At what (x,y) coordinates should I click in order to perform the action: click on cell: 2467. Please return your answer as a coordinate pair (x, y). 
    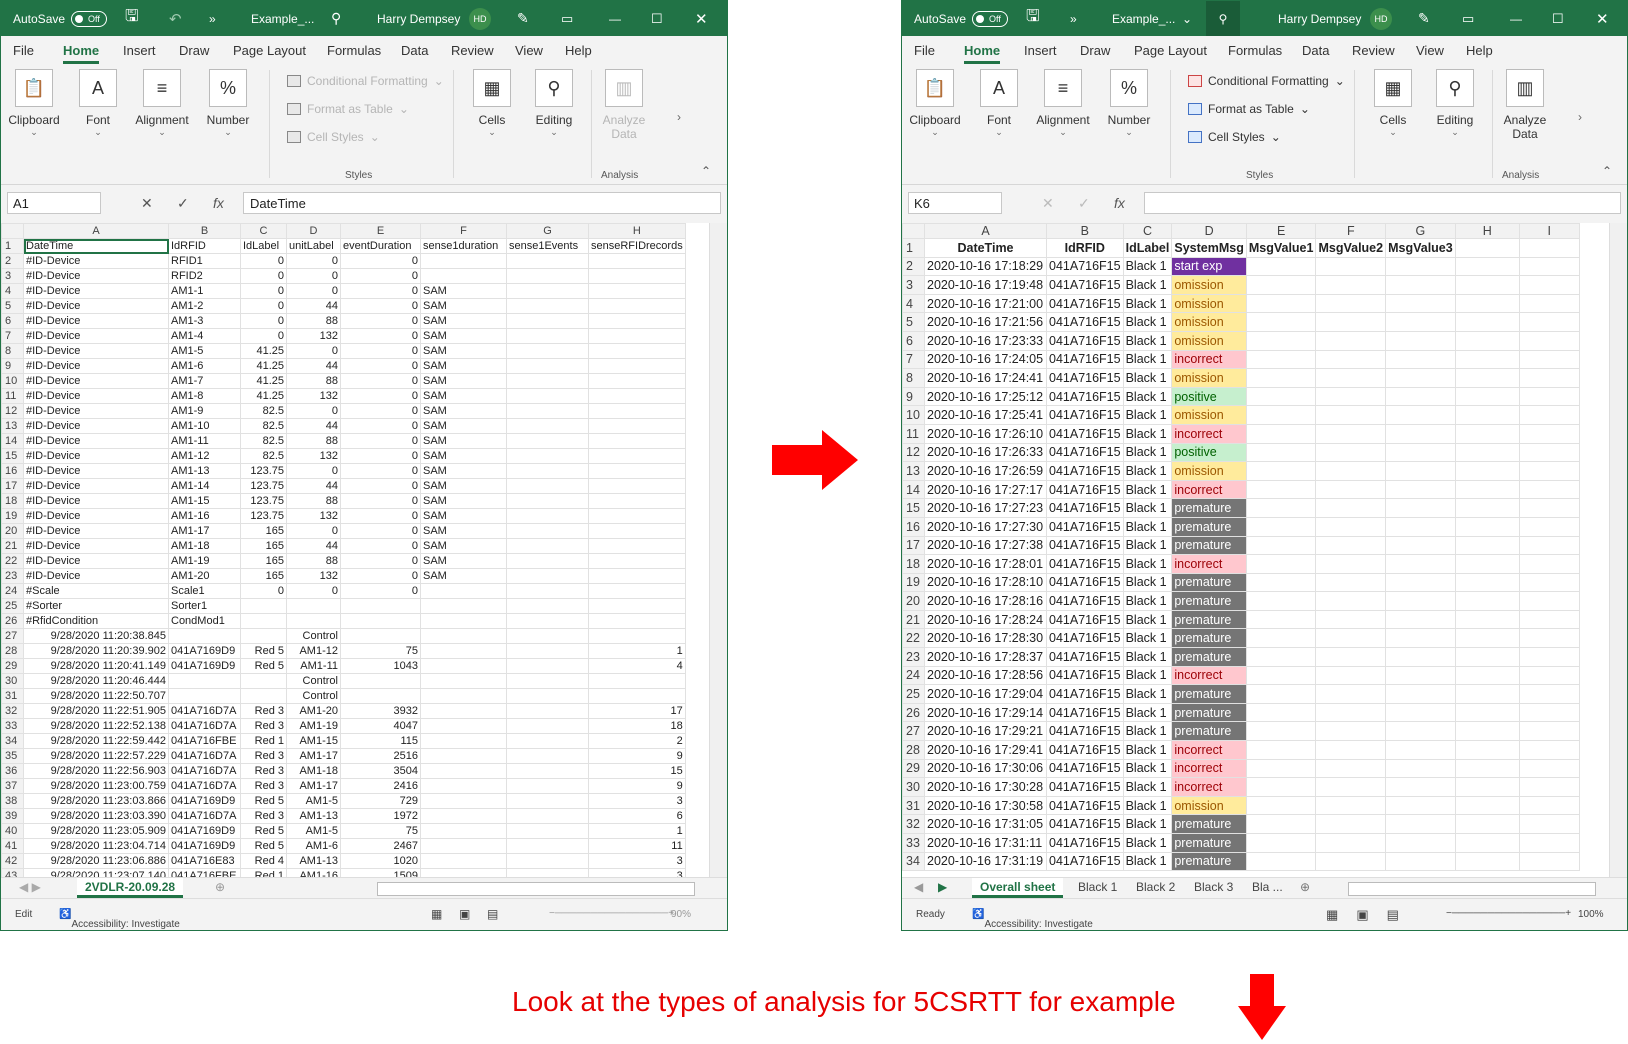
    Looking at the image, I should click on (380, 846).